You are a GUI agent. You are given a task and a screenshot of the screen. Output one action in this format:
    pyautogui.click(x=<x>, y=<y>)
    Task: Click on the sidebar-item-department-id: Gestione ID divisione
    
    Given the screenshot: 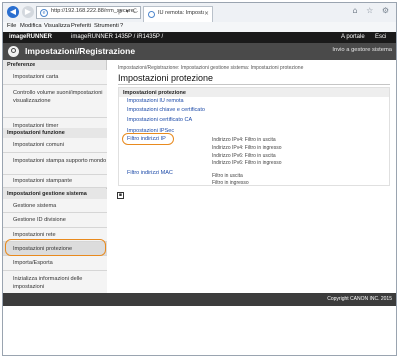 What is the action you would take?
    pyautogui.click(x=55, y=220)
    